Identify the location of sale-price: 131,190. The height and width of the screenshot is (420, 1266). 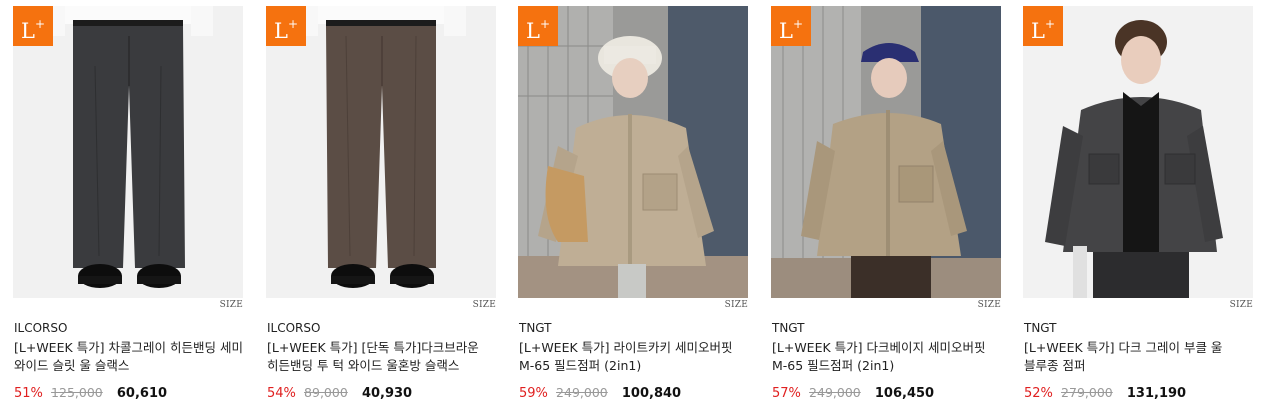
(1156, 393).